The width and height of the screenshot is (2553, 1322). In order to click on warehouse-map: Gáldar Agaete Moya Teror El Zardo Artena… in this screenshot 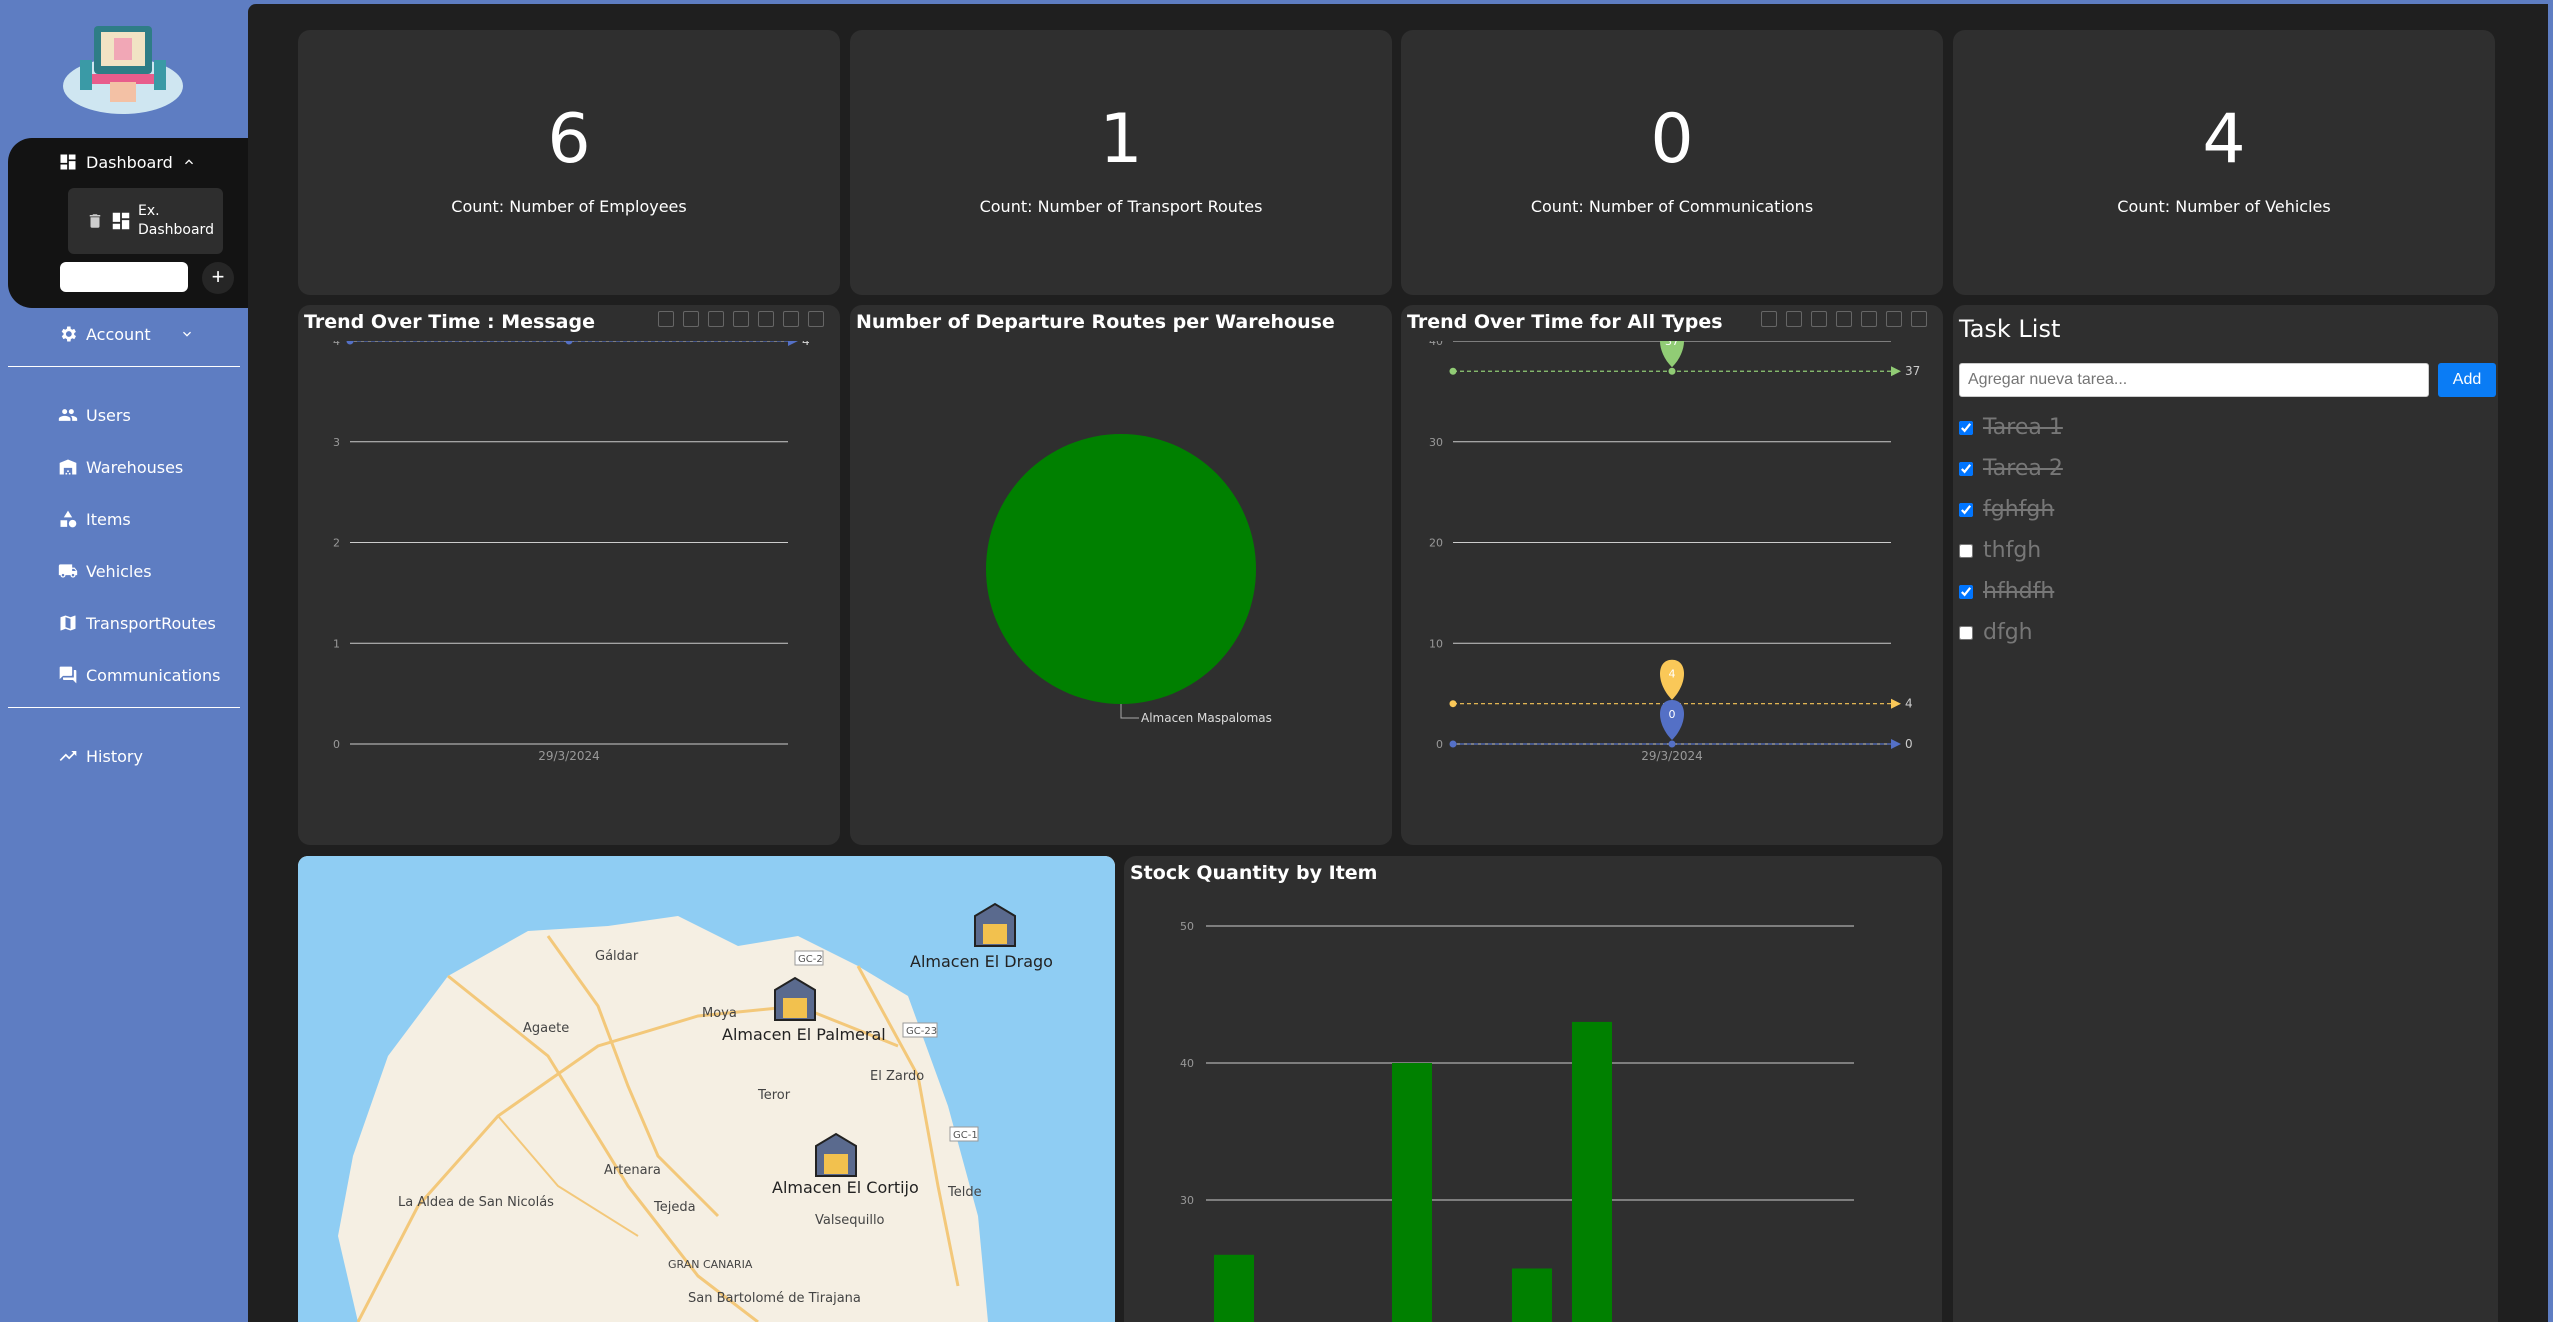, I will do `click(706, 1089)`.